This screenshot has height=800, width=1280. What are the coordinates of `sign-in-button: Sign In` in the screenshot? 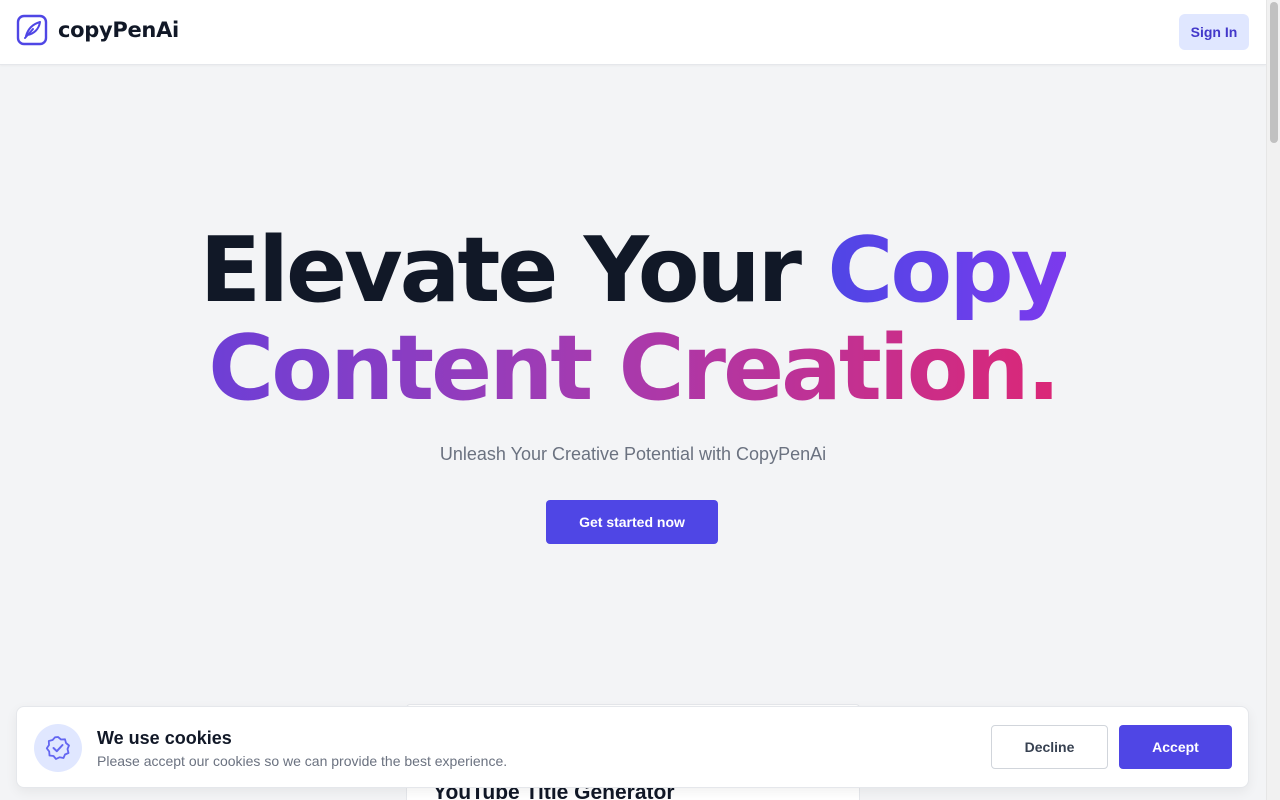 It's located at (1214, 32).